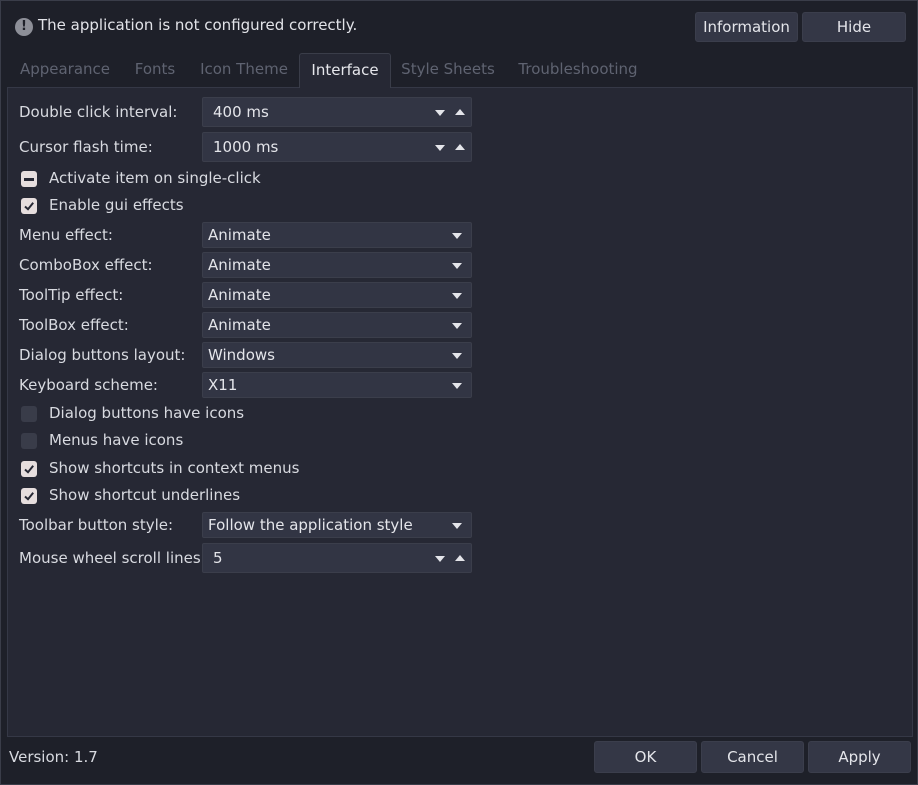 Image resolution: width=918 pixels, height=785 pixels. I want to click on dialog-layout-value: Windows, so click(241, 355).